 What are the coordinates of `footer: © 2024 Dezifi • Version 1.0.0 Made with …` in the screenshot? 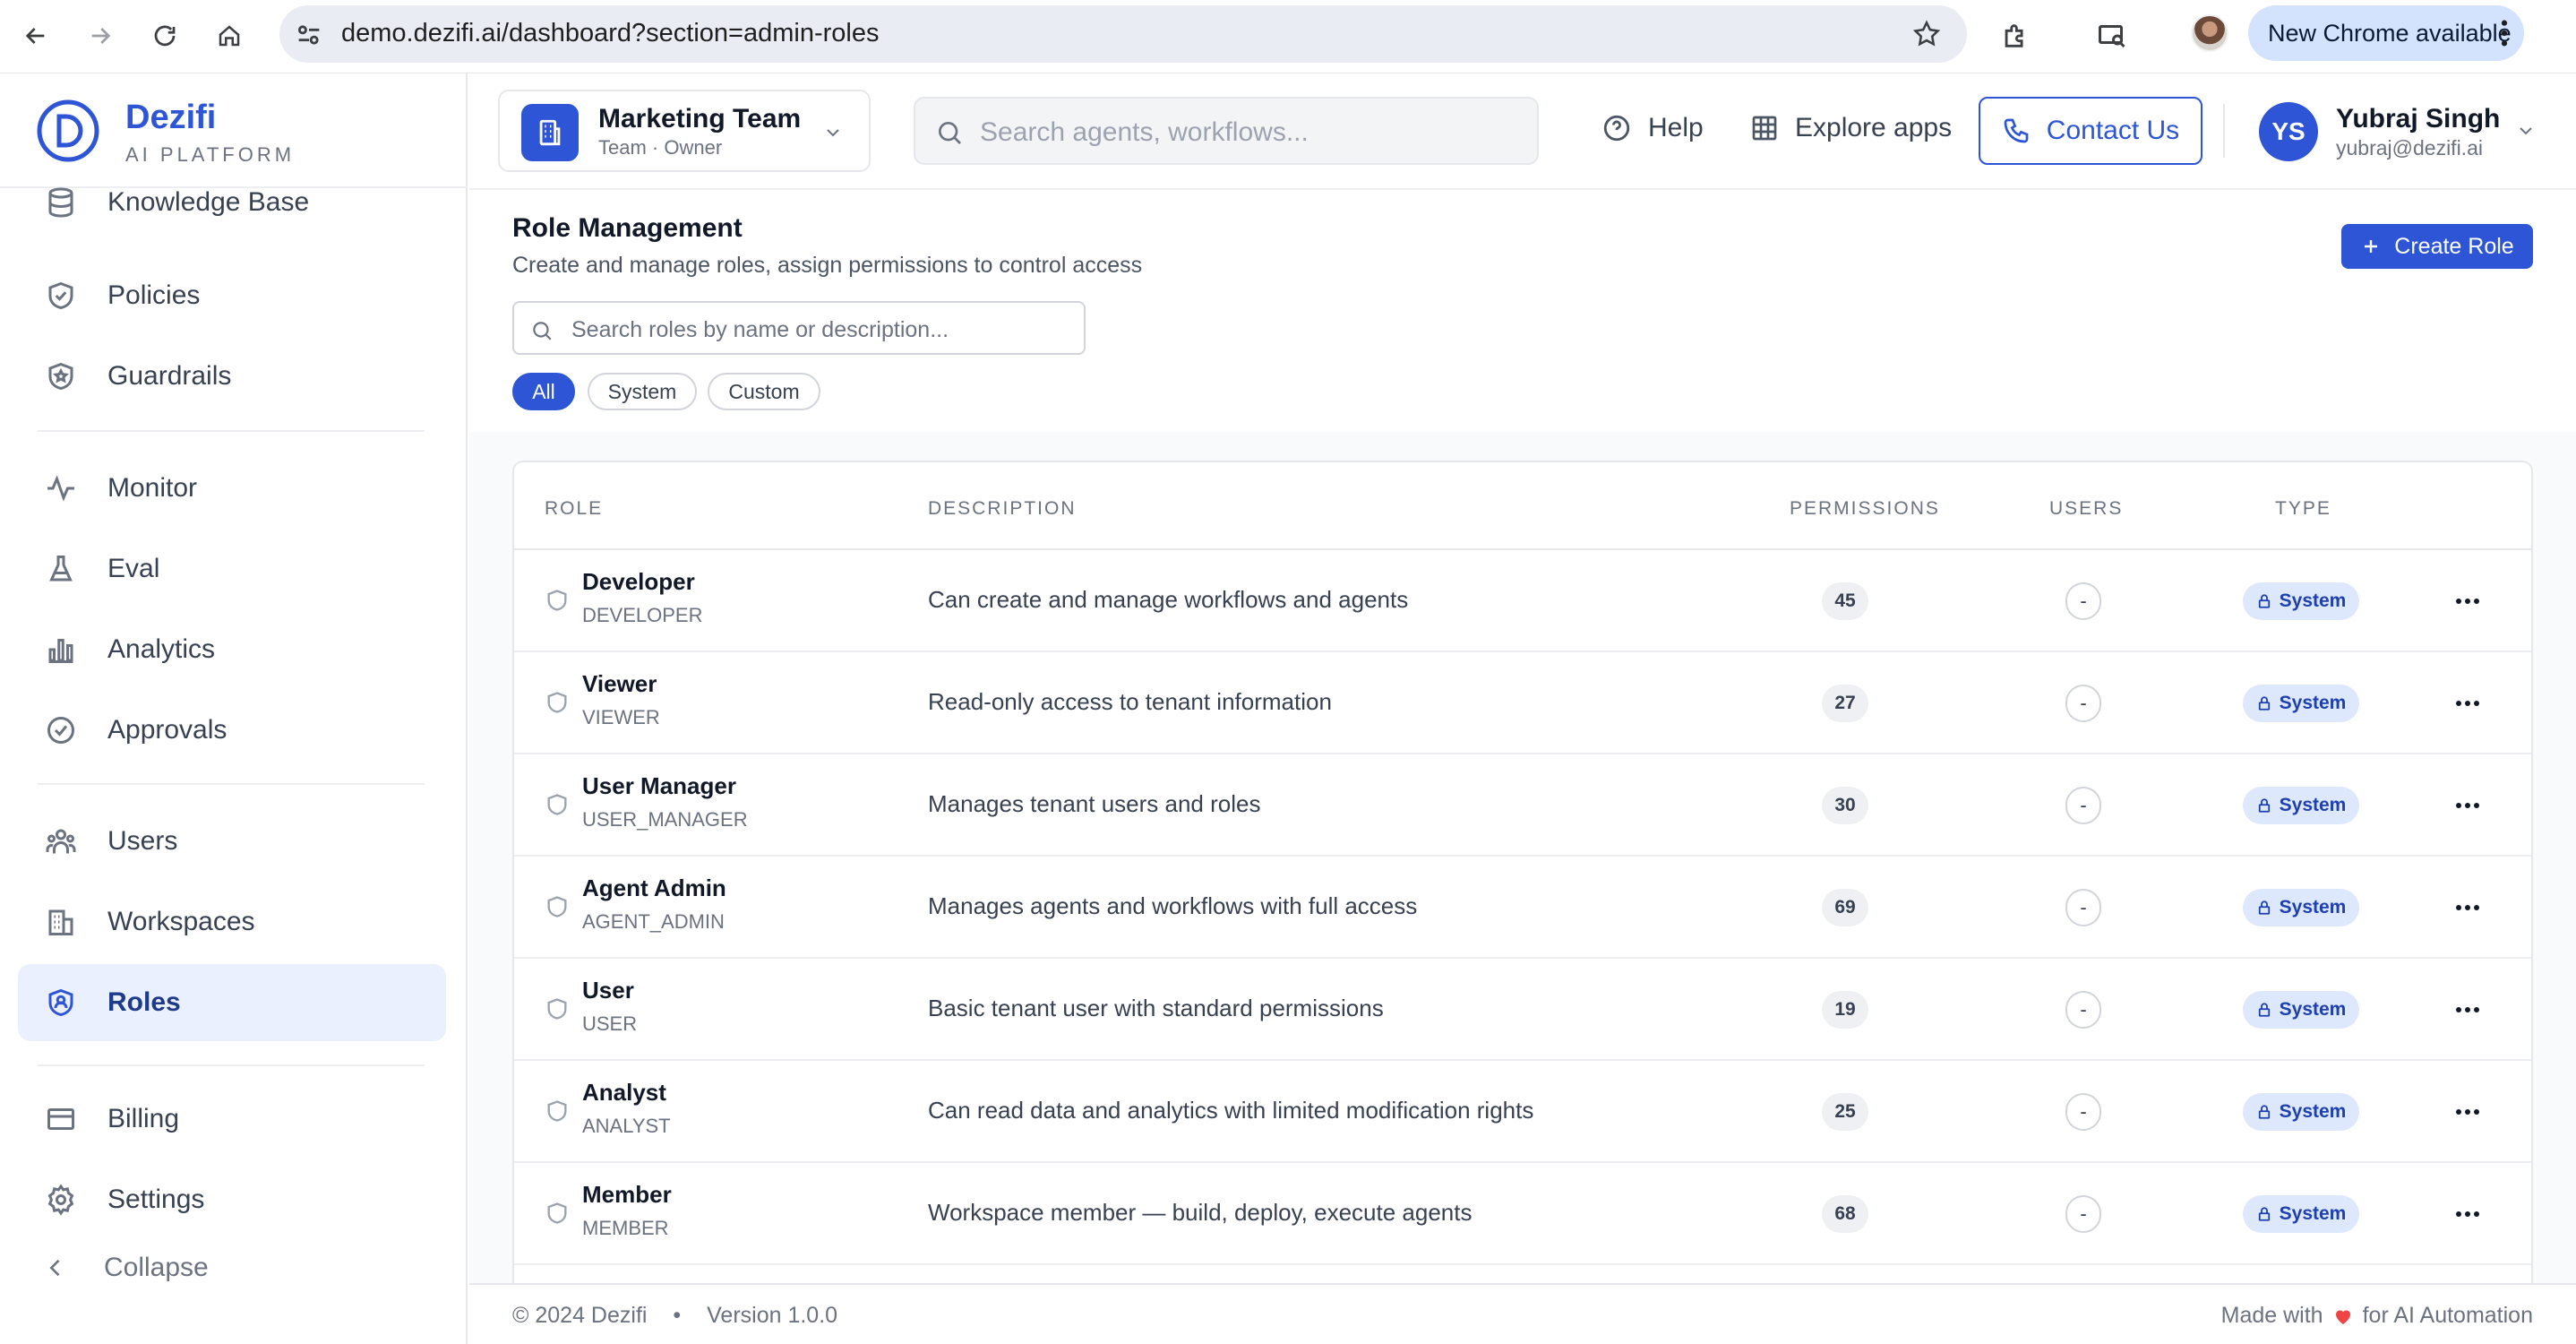 It's located at (1522, 1314).